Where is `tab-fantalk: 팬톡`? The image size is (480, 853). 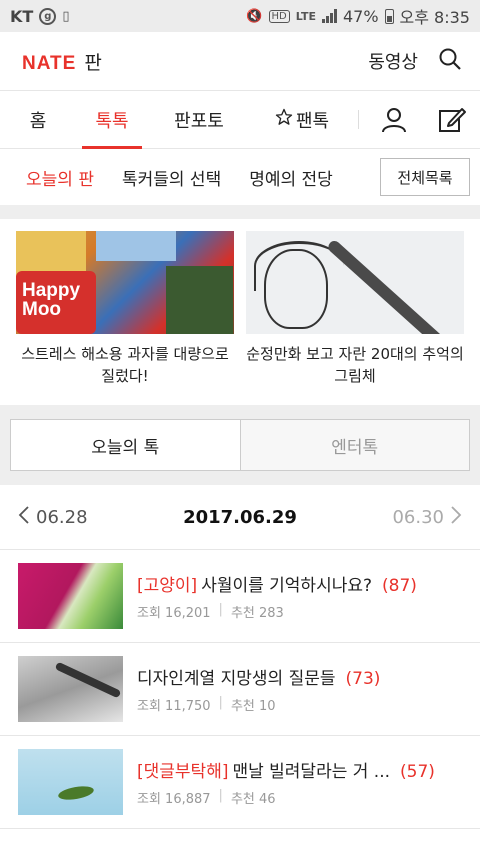 tab-fantalk: 팬톡 is located at coordinates (302, 119).